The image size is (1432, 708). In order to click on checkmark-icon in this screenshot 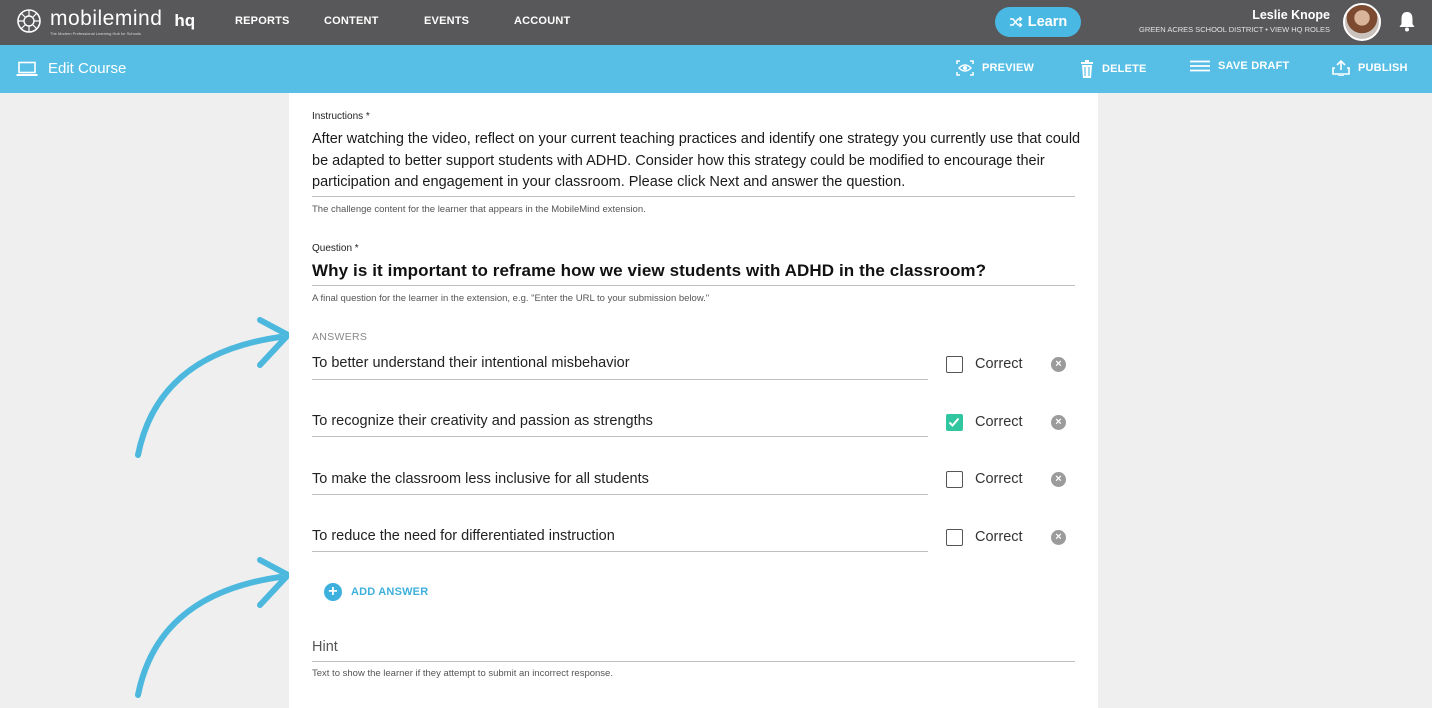, I will do `click(954, 422)`.